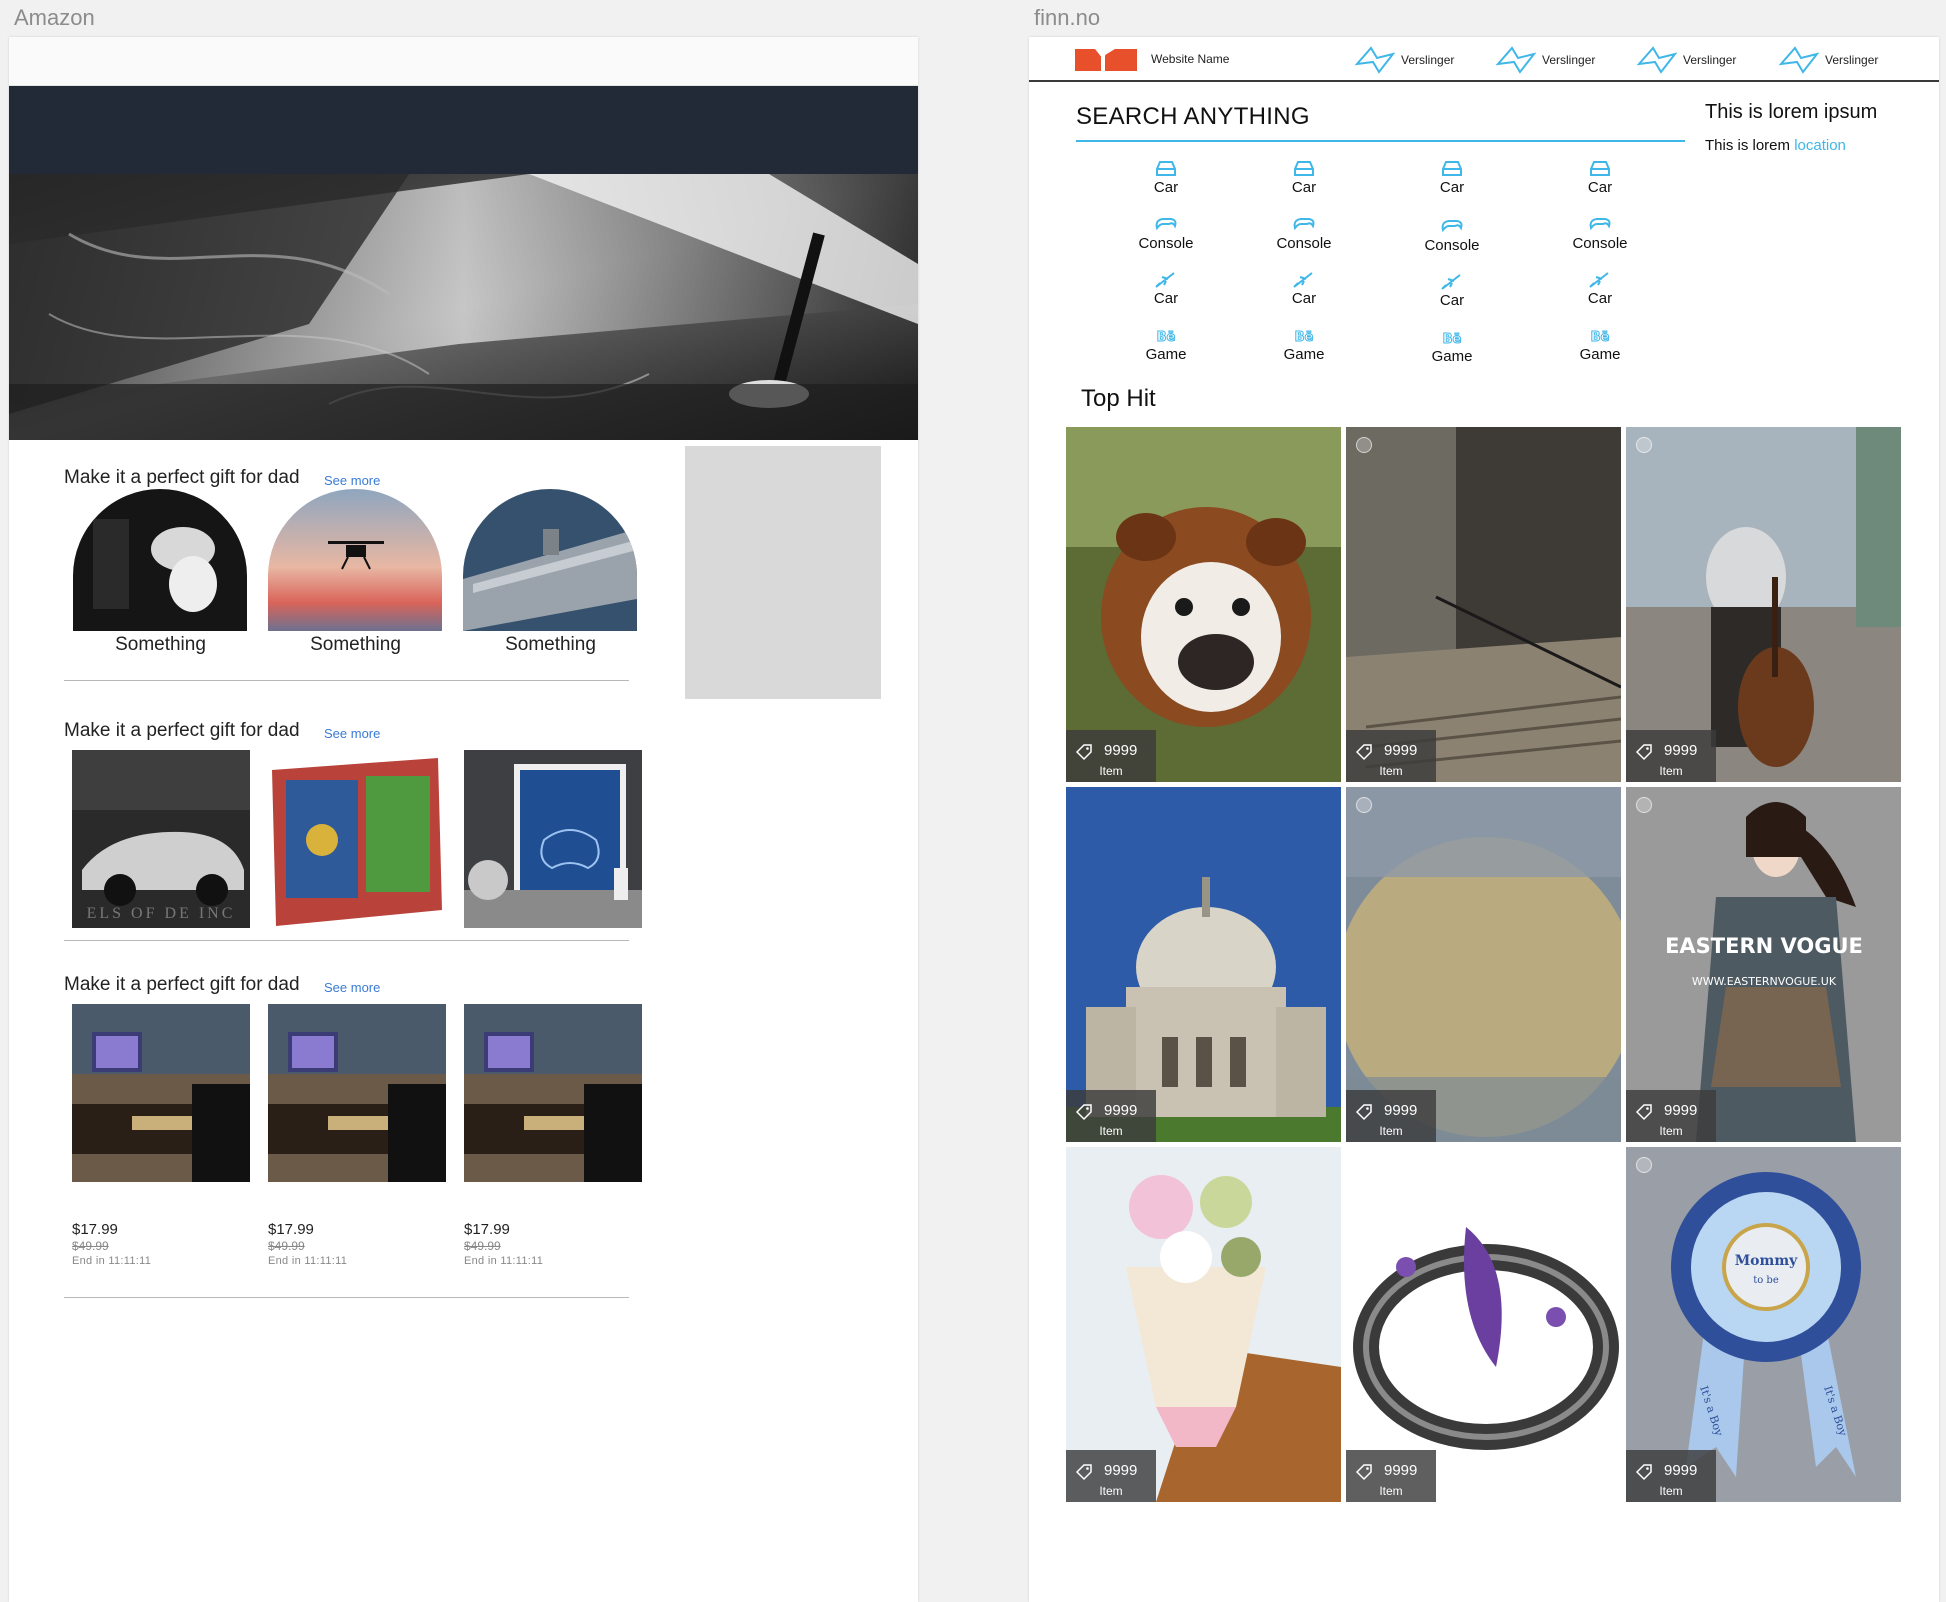 This screenshot has width=1946, height=1602. I want to click on item-label: Item, so click(1391, 1131).